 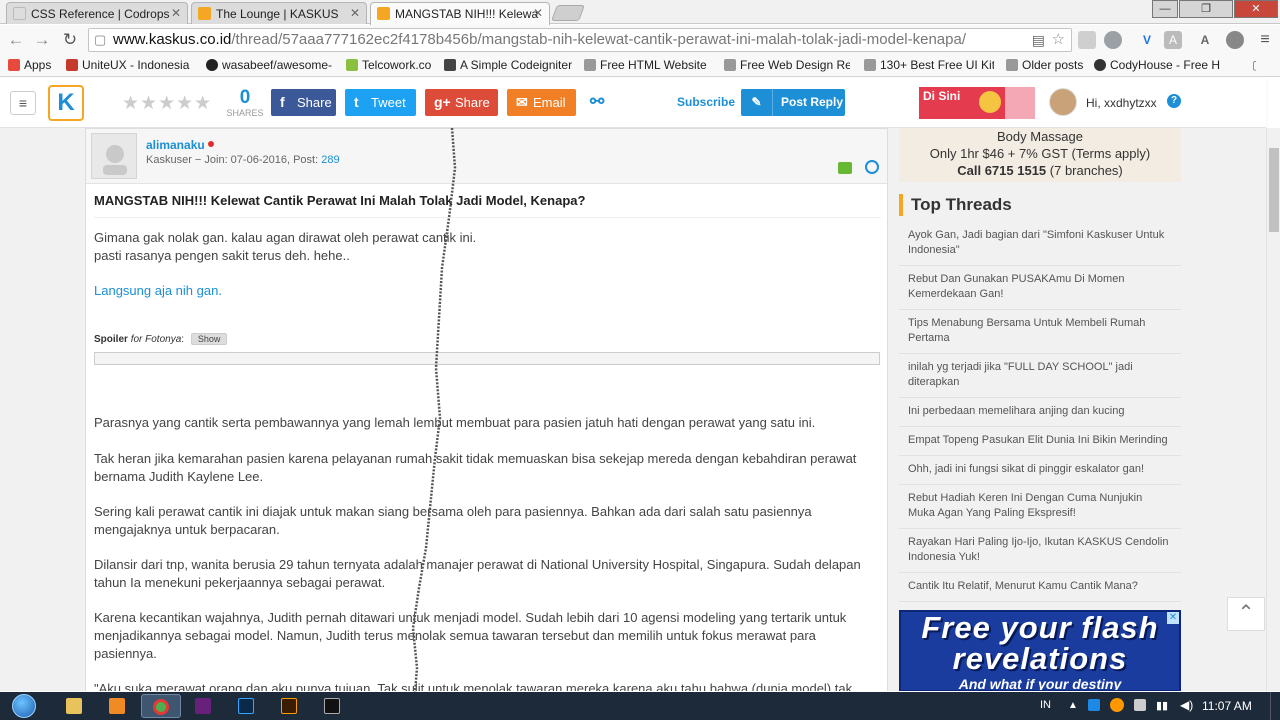 I want to click on start-button, so click(x=25, y=706).